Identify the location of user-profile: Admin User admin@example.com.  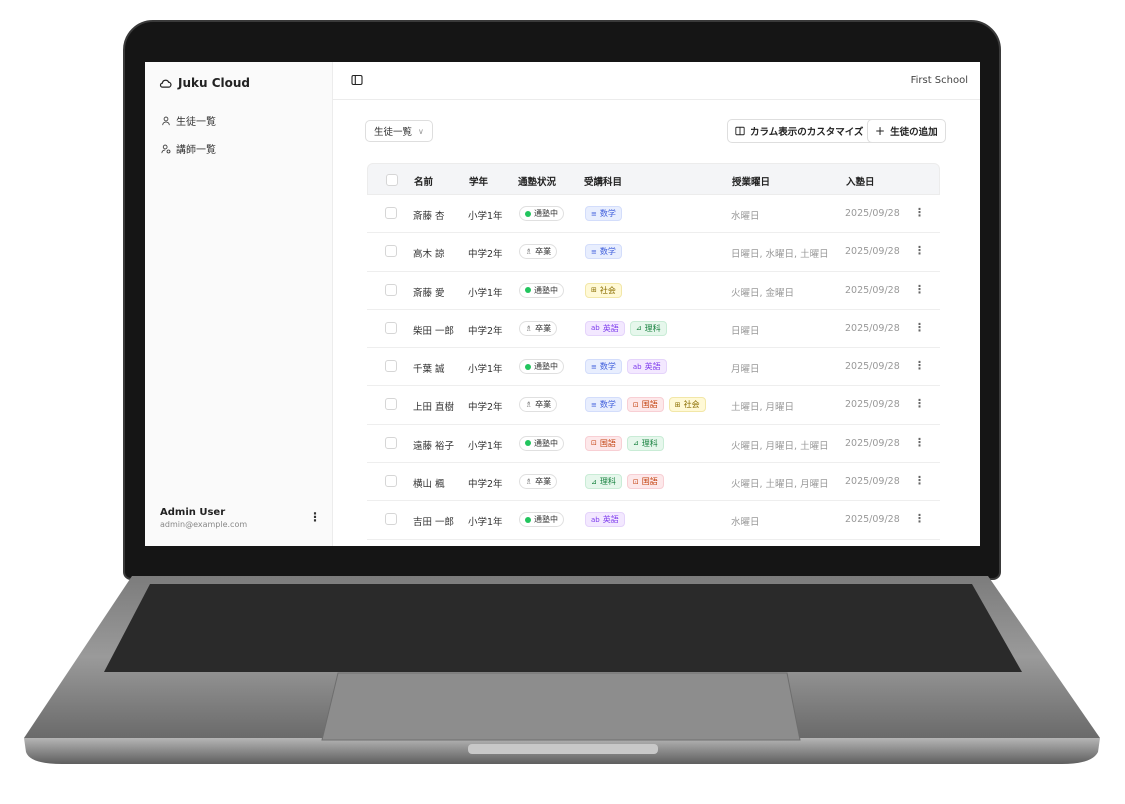
(203, 518).